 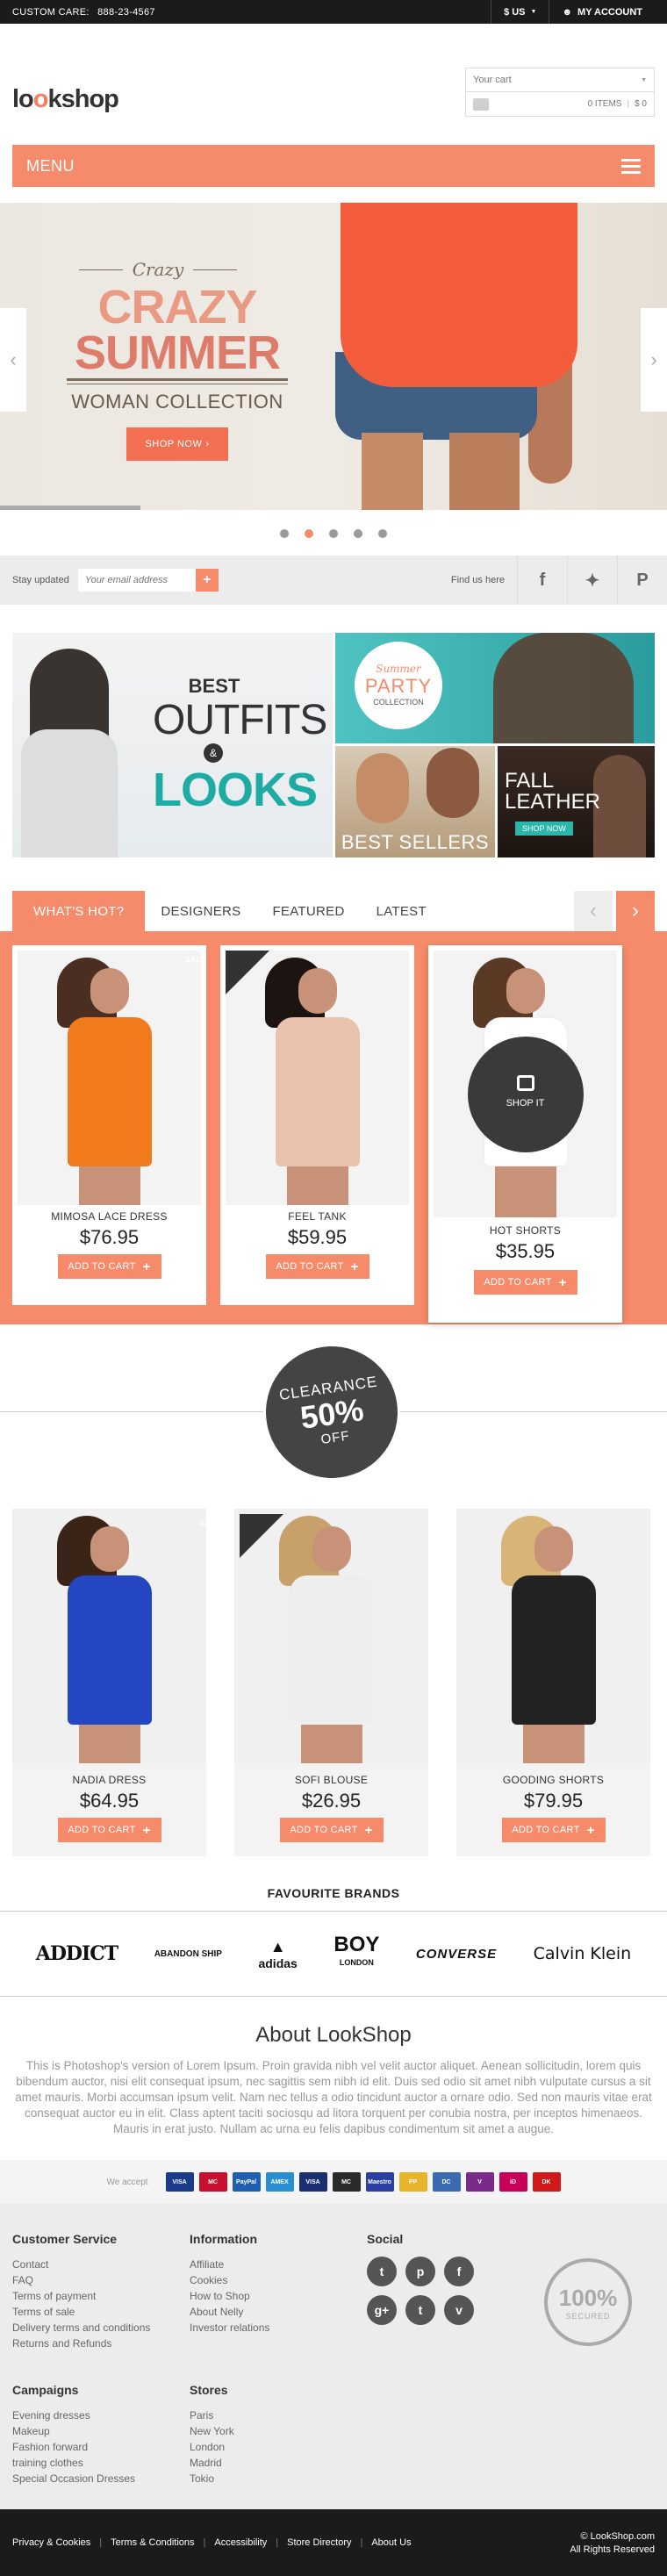 I want to click on product-name: HOT SHORTS, so click(x=525, y=1231).